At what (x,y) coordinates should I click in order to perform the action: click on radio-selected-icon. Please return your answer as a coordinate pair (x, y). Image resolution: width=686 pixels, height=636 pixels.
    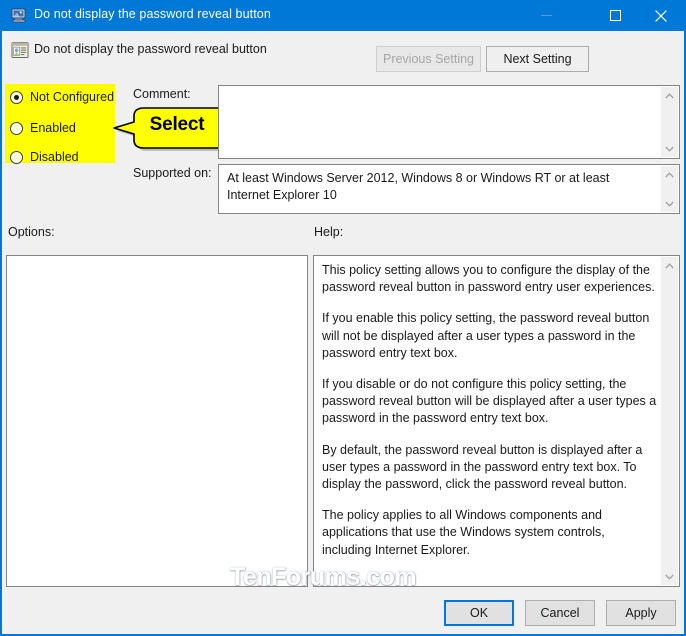
    Looking at the image, I should click on (16, 97).